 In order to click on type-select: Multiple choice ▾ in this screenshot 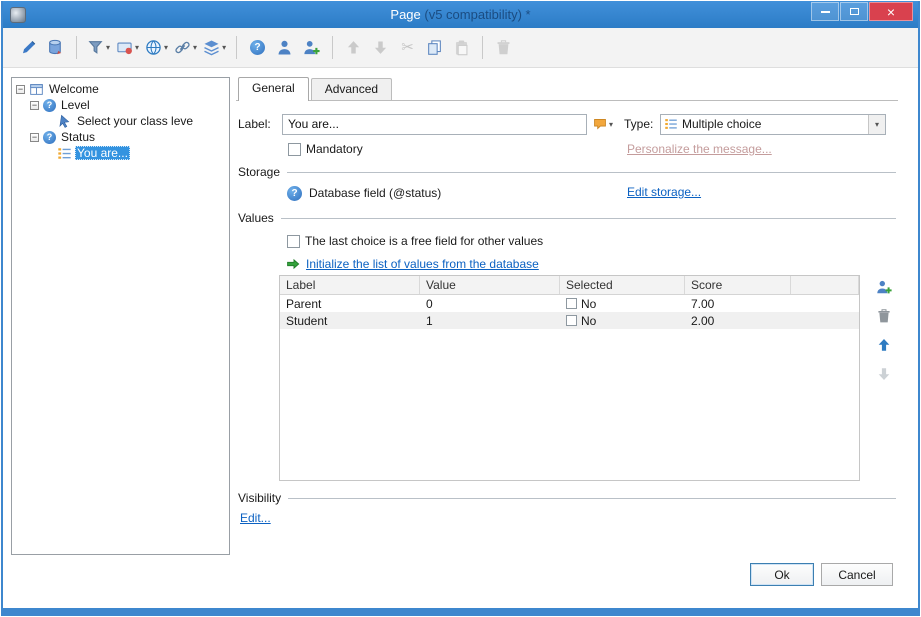, I will do `click(773, 124)`.